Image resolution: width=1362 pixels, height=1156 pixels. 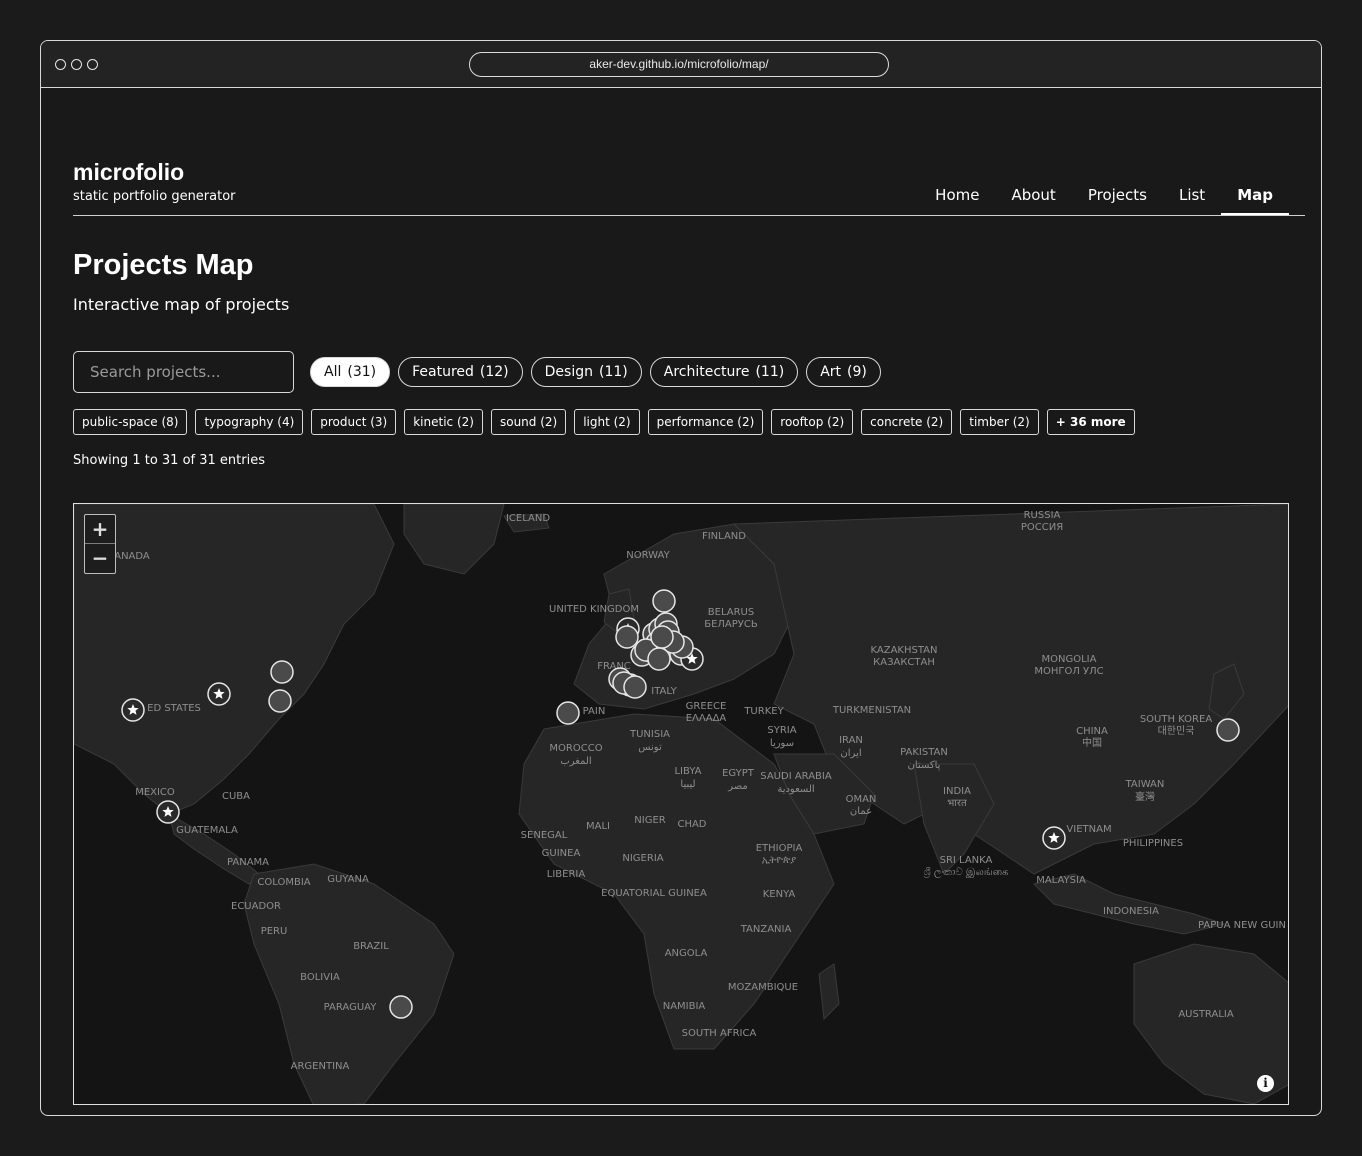 What do you see at coordinates (691, 824) in the screenshot?
I see `map-label: CHAD` at bounding box center [691, 824].